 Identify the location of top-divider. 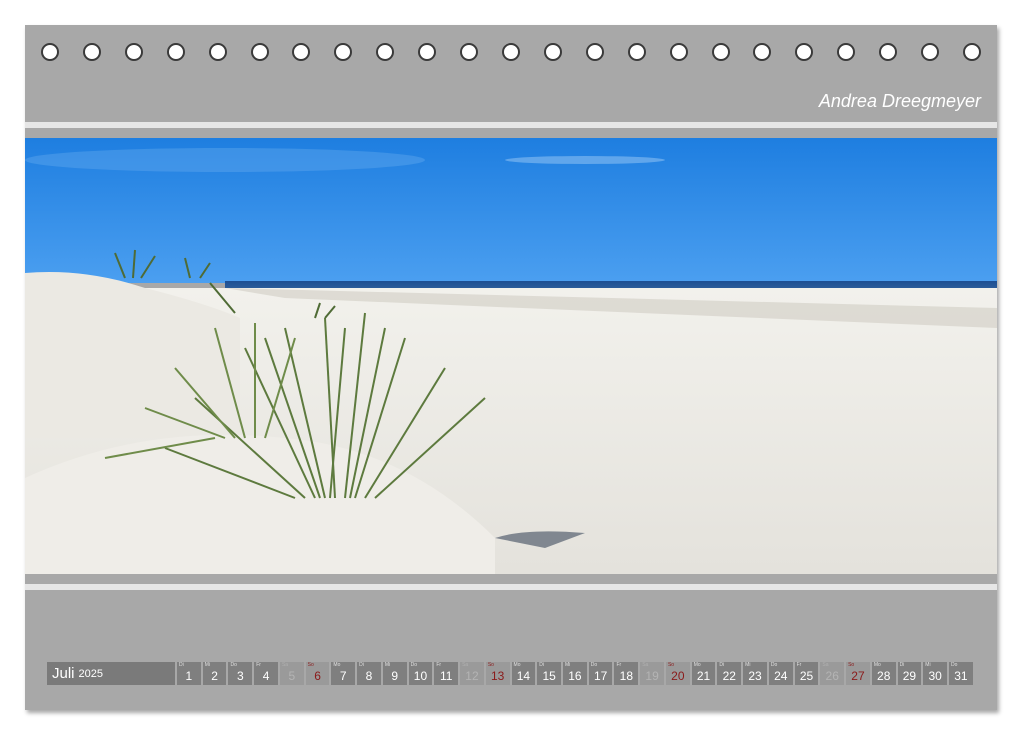
(511, 125).